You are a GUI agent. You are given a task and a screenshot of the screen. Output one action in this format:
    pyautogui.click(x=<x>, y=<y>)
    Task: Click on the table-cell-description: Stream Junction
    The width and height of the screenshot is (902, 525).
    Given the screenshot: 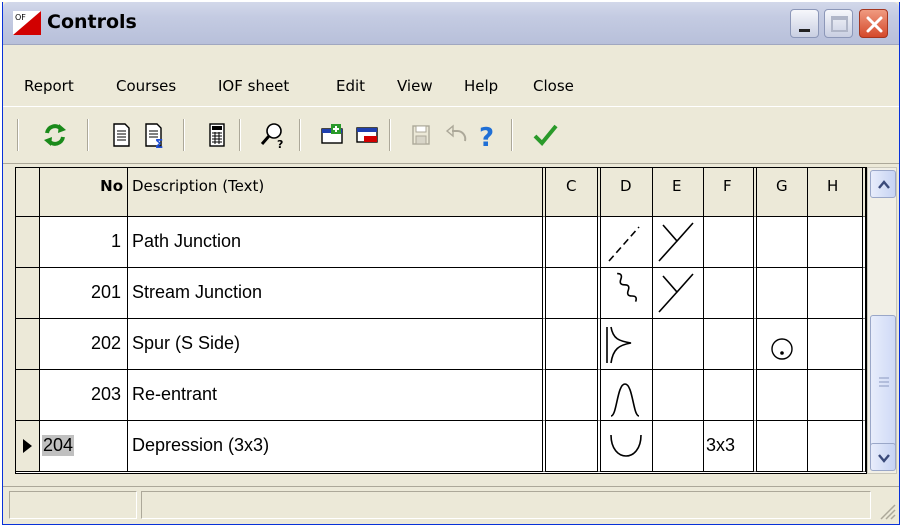 What is the action you would take?
    pyautogui.click(x=337, y=293)
    